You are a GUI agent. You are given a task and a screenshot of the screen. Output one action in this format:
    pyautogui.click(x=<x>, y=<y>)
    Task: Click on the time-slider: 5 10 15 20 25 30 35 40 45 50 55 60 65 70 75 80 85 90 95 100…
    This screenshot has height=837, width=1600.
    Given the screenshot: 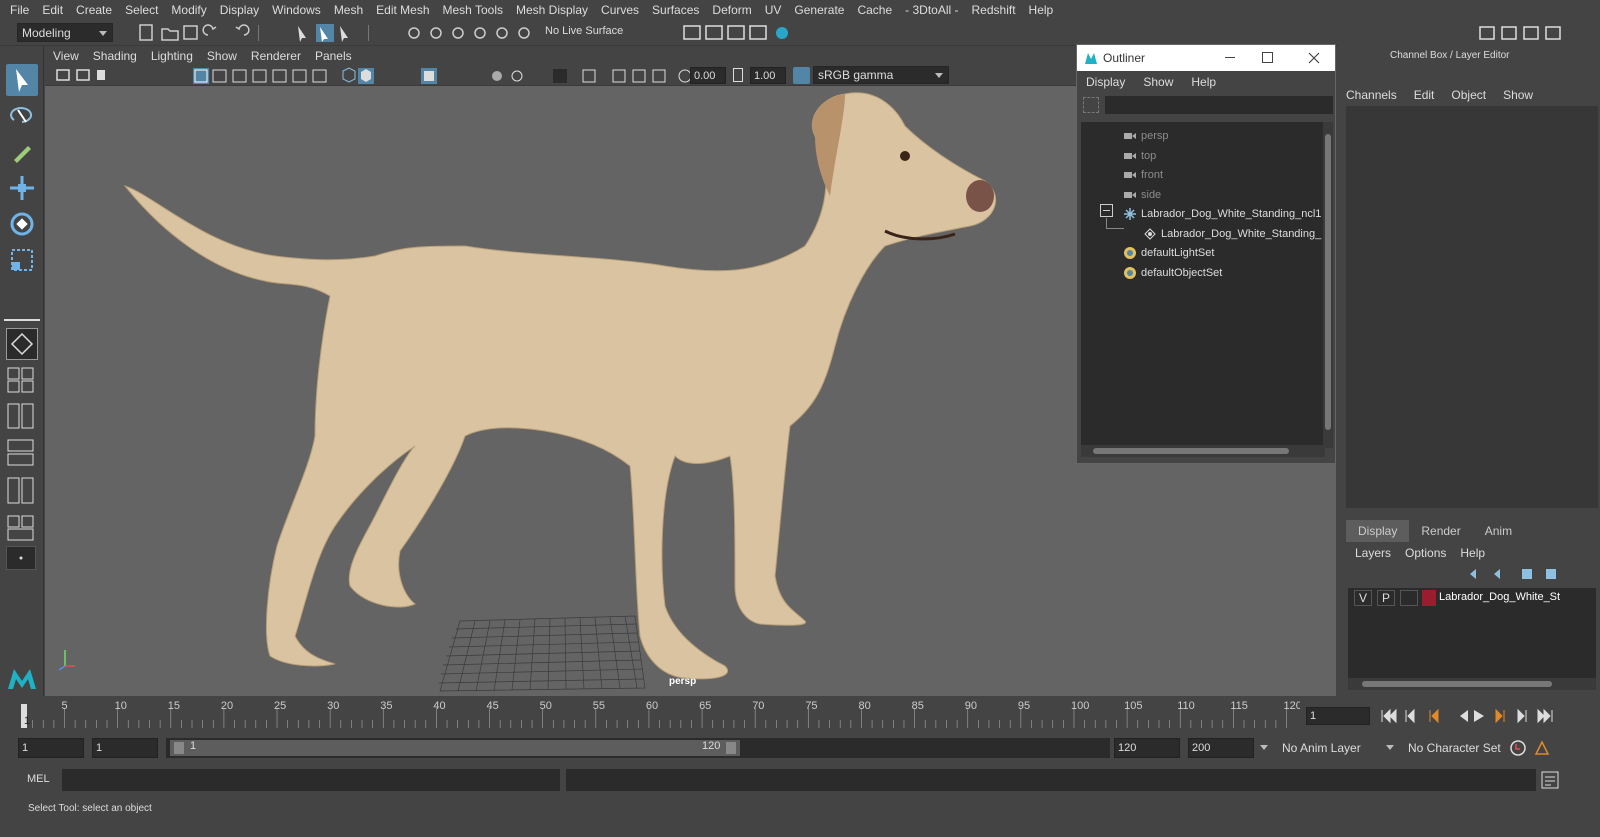 What is the action you would take?
    pyautogui.click(x=800, y=714)
    